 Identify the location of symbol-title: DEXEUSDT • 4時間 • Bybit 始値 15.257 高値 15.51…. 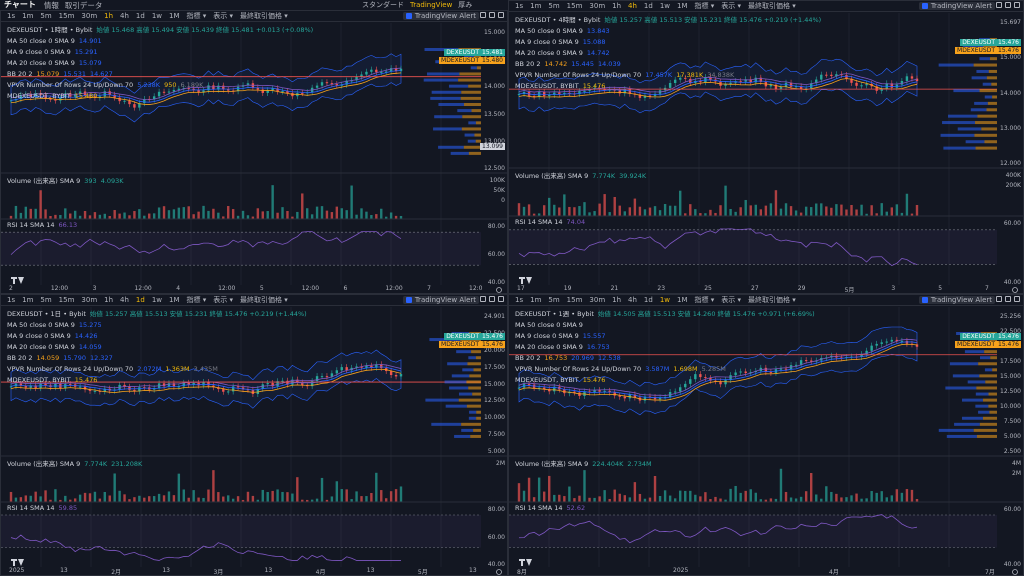
(668, 20).